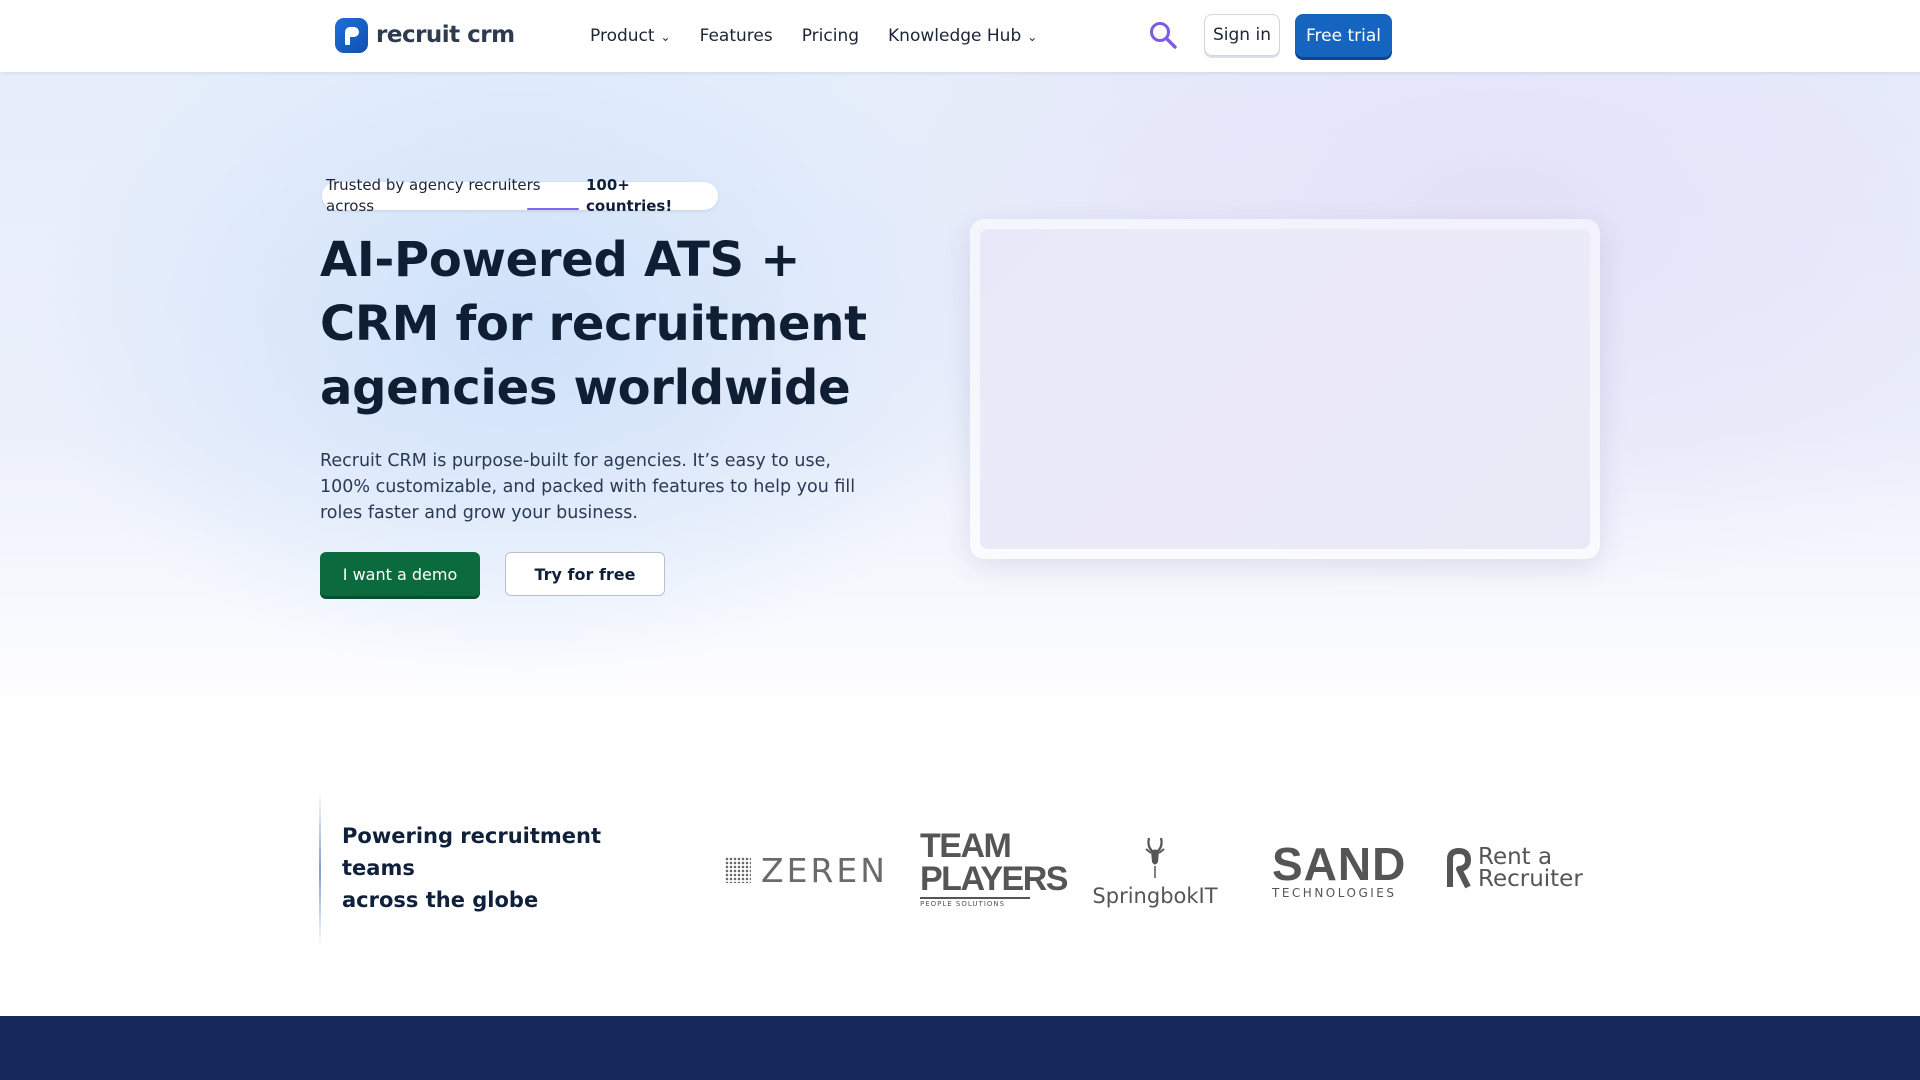  Describe the element at coordinates (629, 195) in the screenshot. I see `trust-count: 100+ countries!` at that location.